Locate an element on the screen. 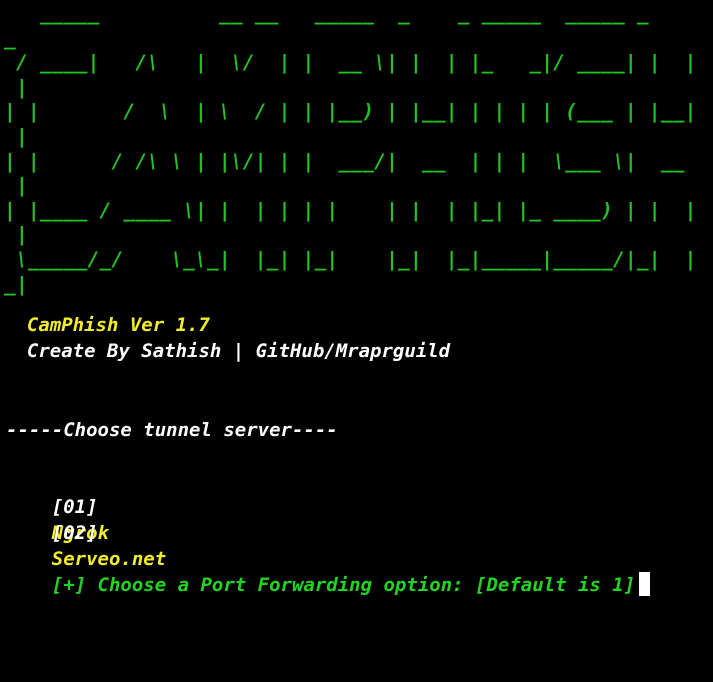 This screenshot has height=682, width=713. text-cursor is located at coordinates (645, 584).